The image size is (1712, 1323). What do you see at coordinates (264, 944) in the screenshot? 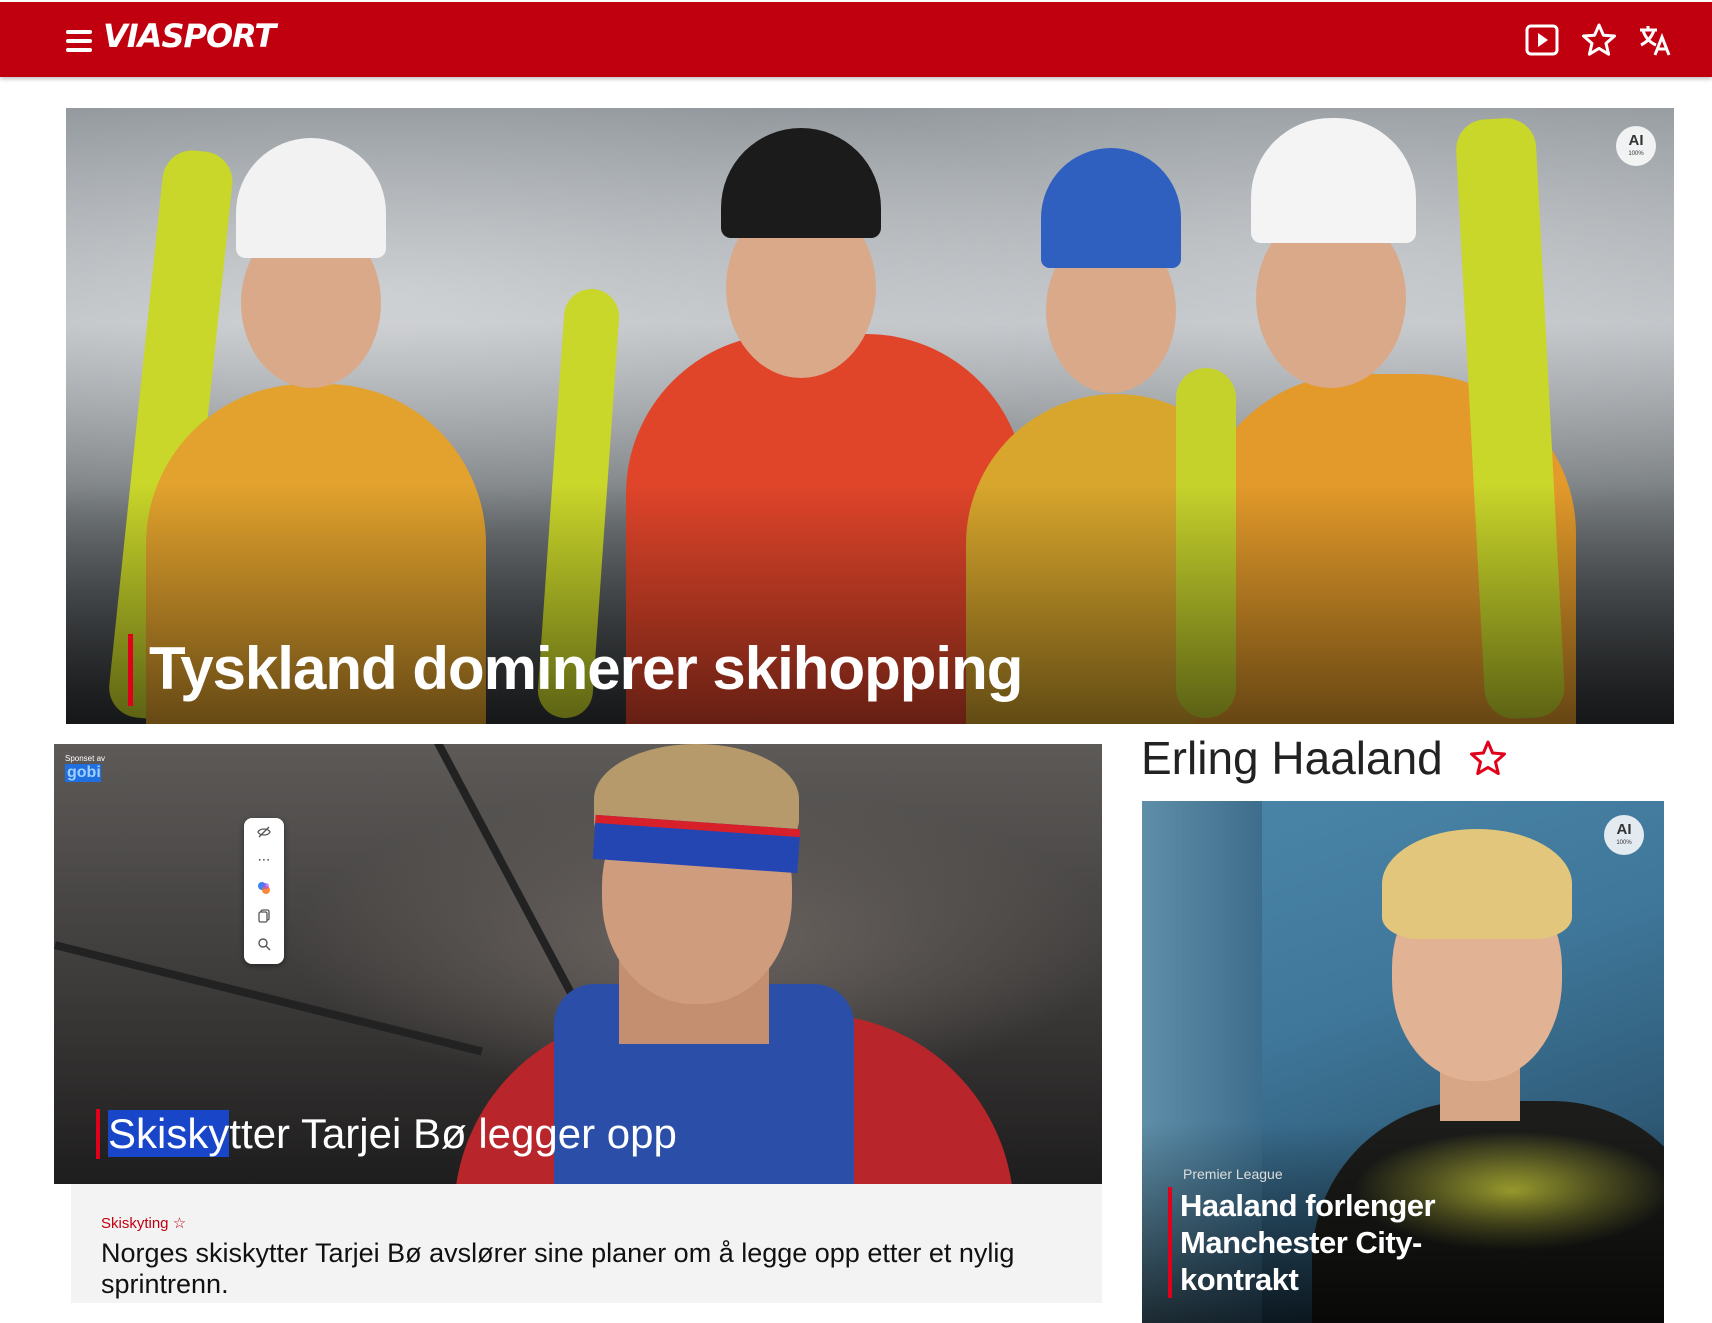
I see `search-icon` at bounding box center [264, 944].